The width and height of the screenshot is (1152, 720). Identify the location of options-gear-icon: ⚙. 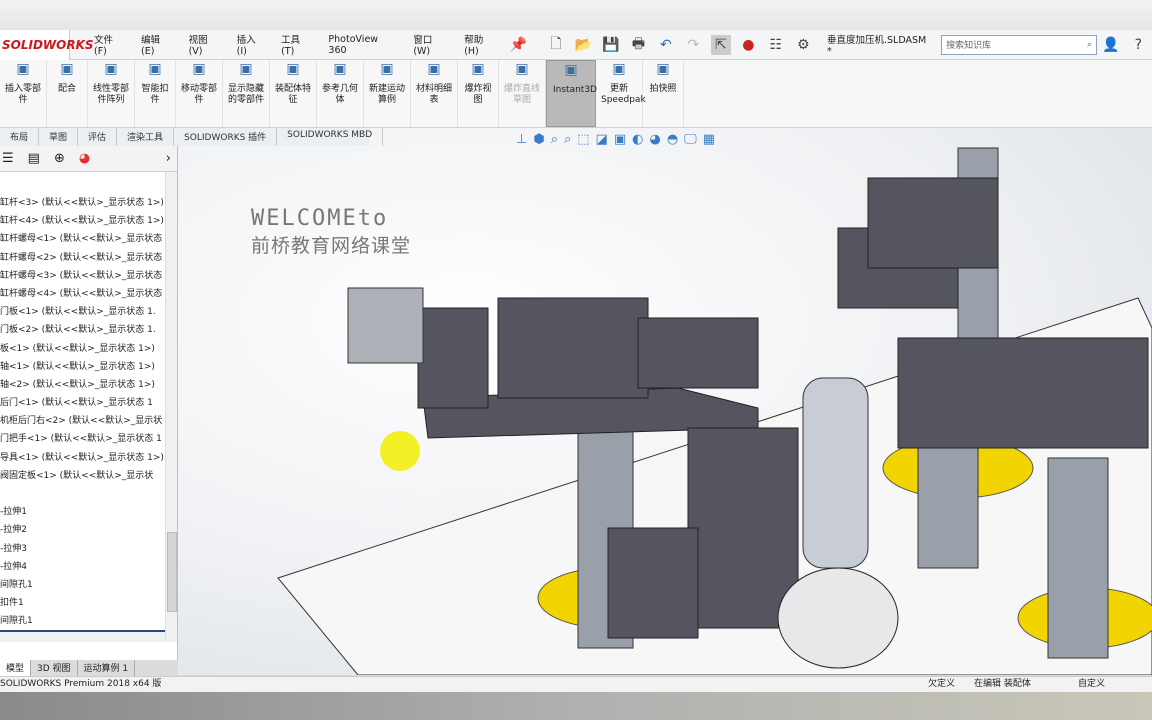
(803, 45).